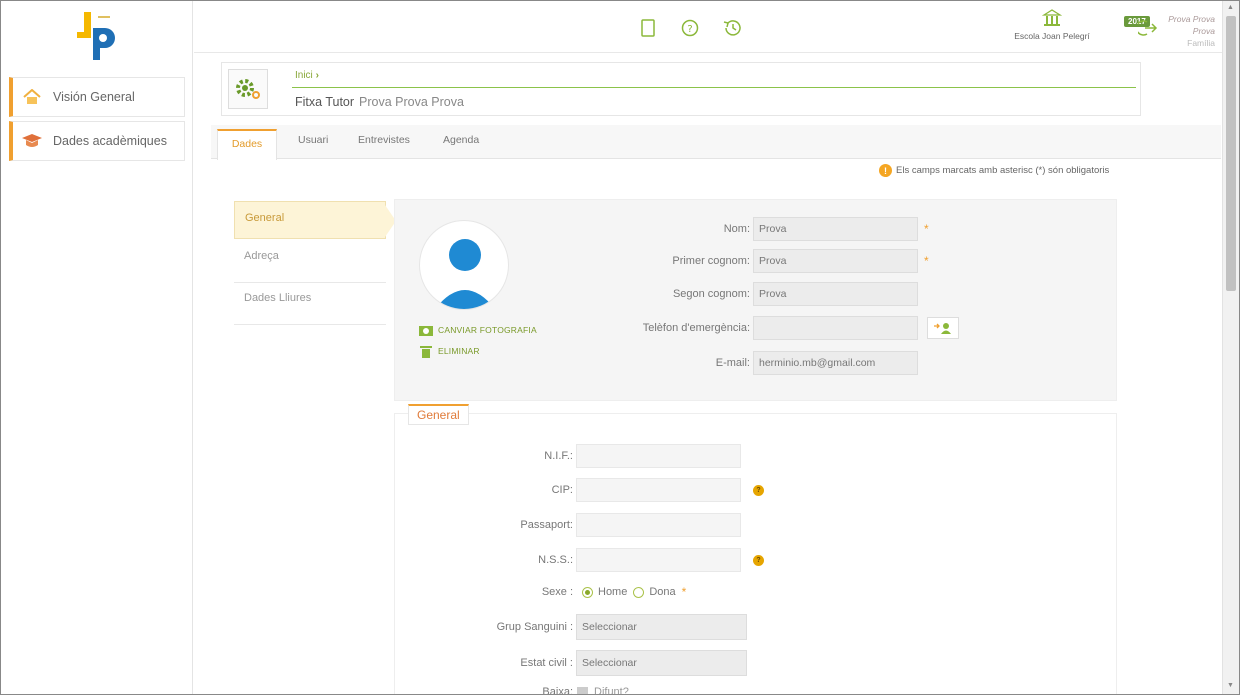 The image size is (1240, 695). What do you see at coordinates (1052, 36) in the screenshot?
I see `school-name: Escola Joan Pelegrí` at bounding box center [1052, 36].